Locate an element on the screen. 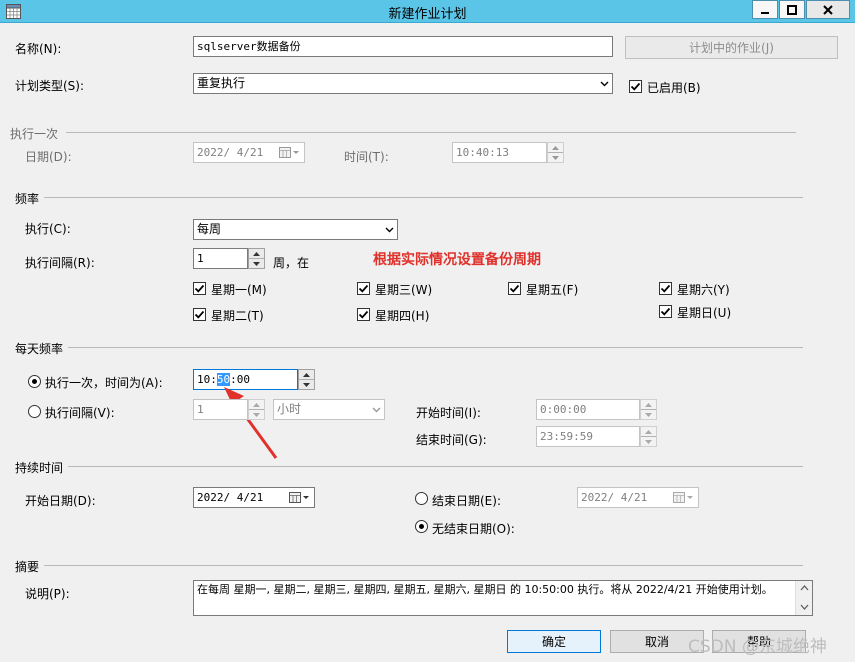 The image size is (855, 662). daily-frequency-section-title: 每天频率 is located at coordinates (39, 349).